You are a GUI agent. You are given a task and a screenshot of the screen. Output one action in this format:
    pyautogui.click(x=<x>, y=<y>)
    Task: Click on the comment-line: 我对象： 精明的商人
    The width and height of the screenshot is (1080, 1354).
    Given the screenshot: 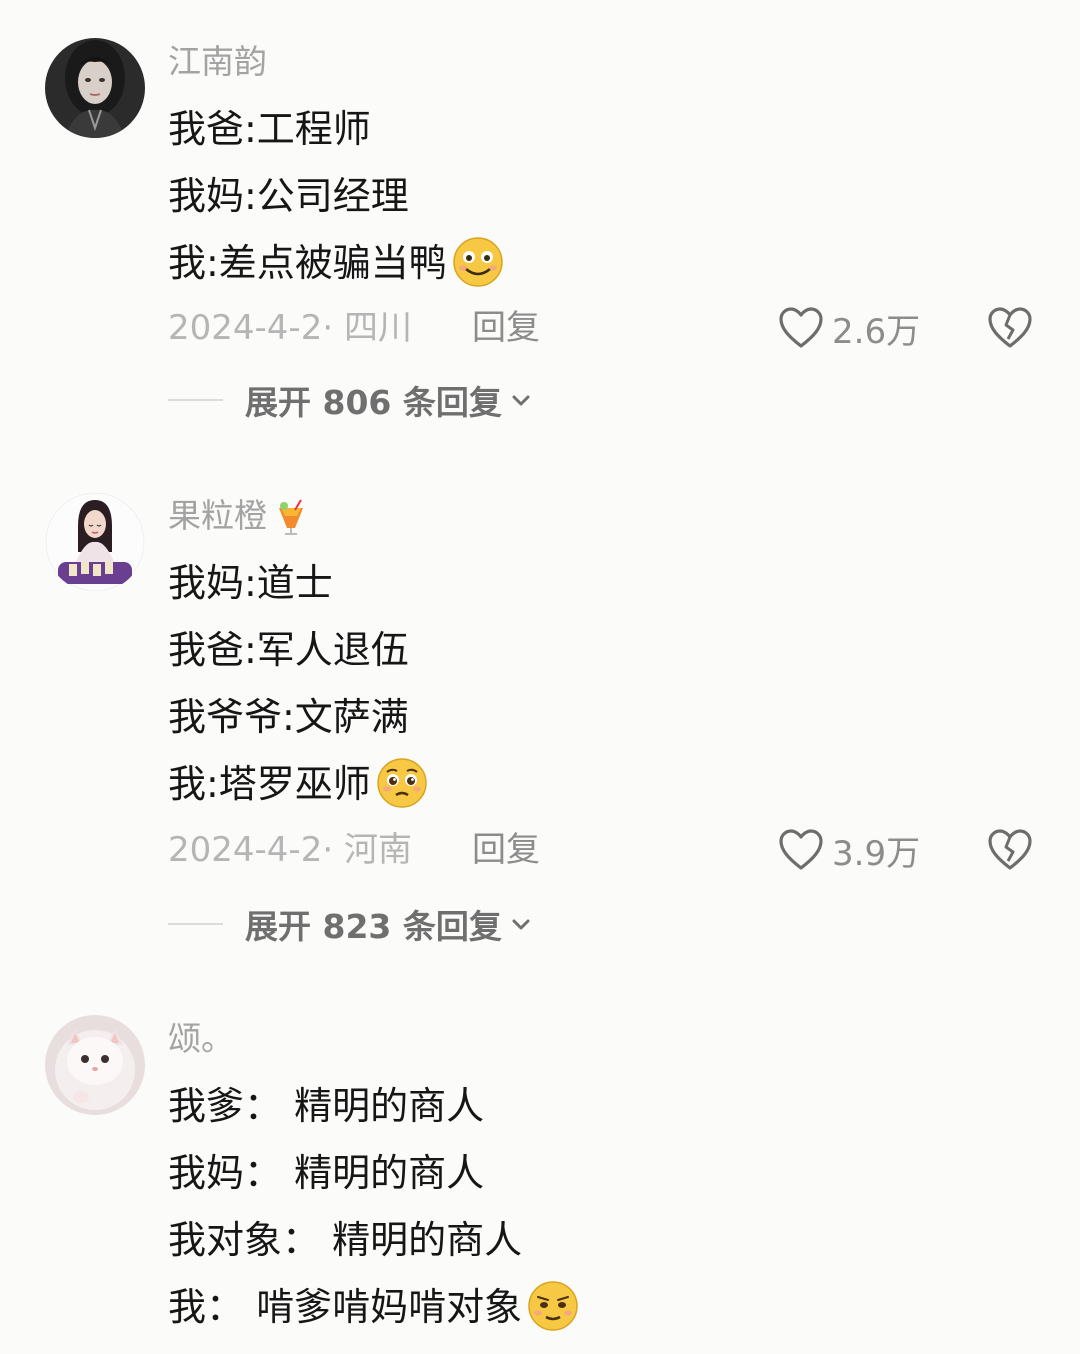 What is the action you would take?
    pyautogui.click(x=345, y=1240)
    